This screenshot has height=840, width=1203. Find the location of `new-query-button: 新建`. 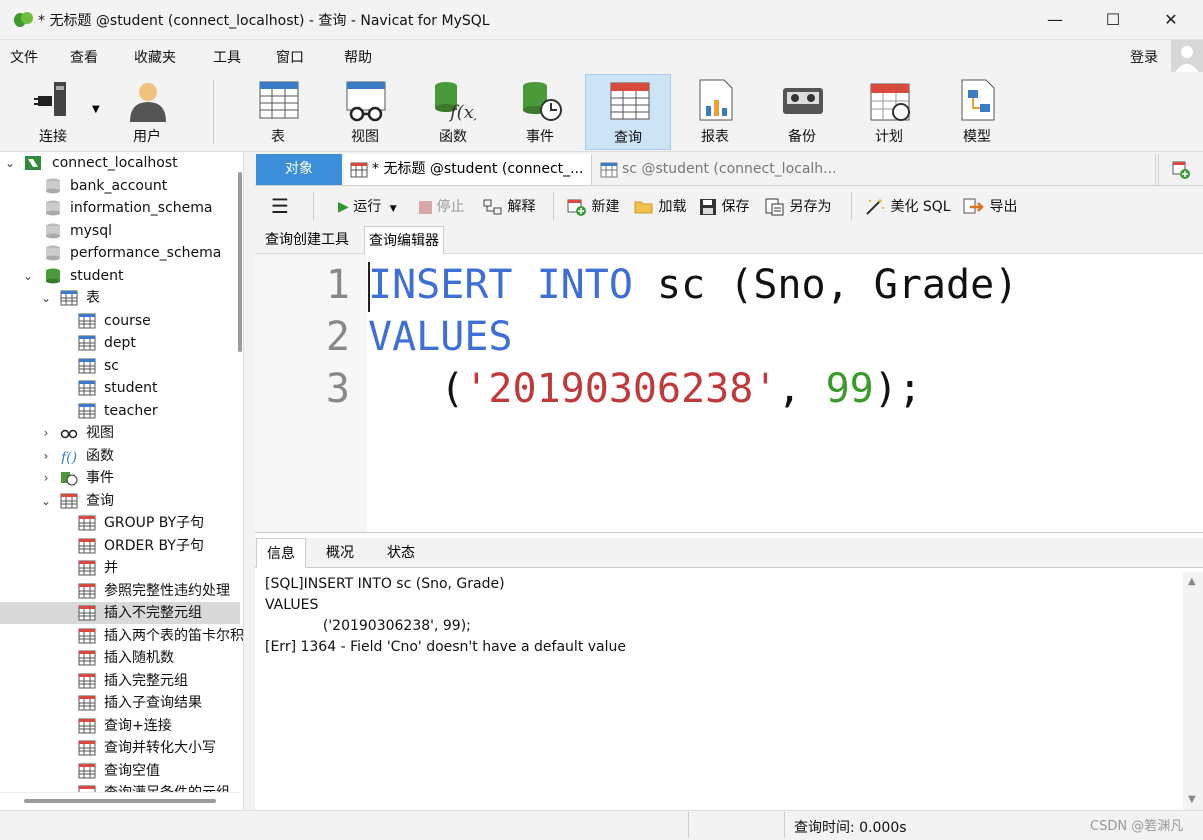

new-query-button: 新建 is located at coordinates (593, 206).